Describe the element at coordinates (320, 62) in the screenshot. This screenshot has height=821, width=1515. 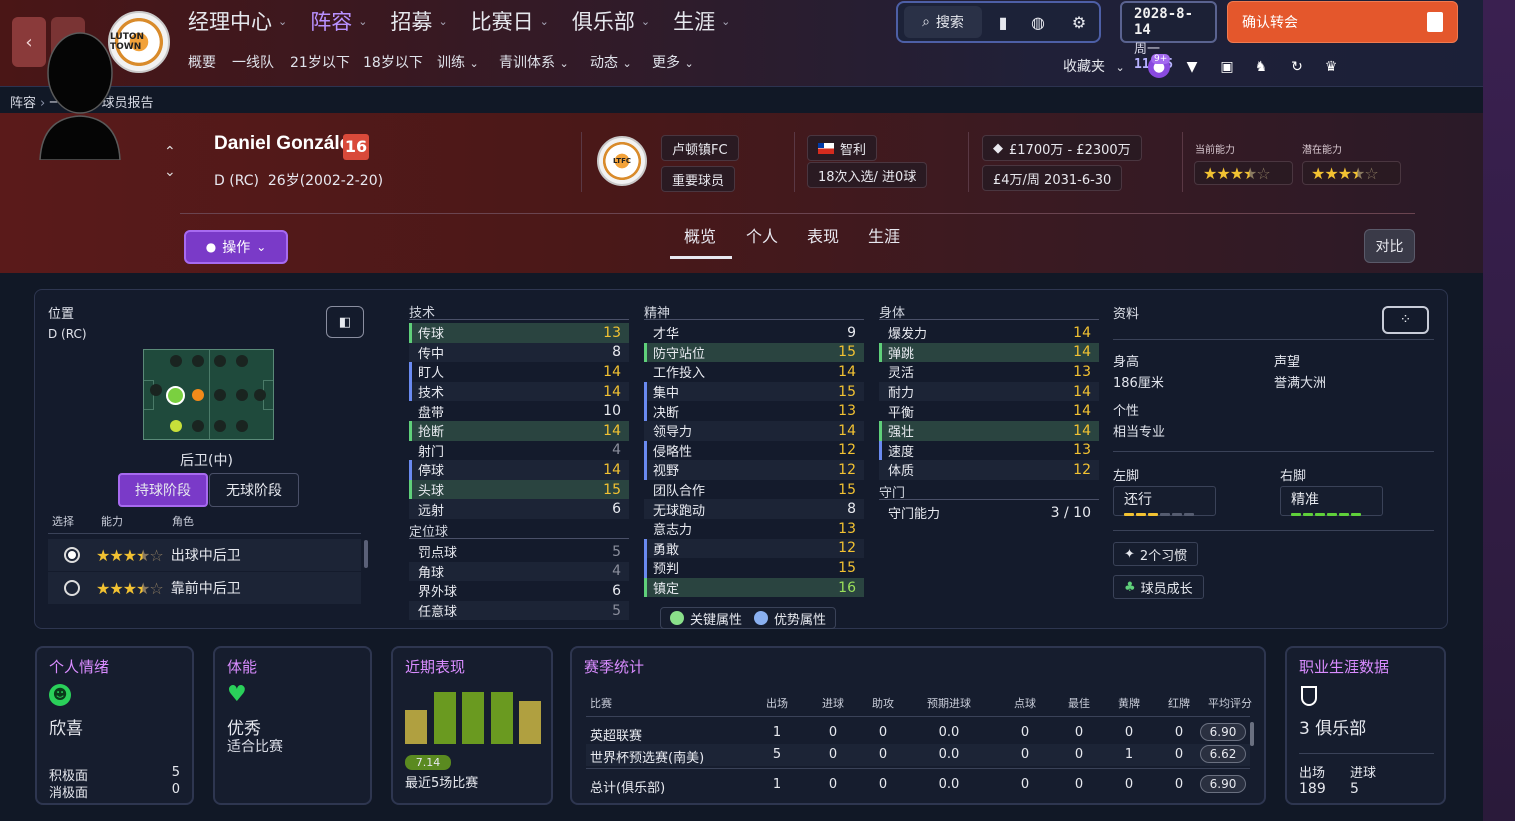
I see `sub-nav-u21: 21岁以下` at that location.